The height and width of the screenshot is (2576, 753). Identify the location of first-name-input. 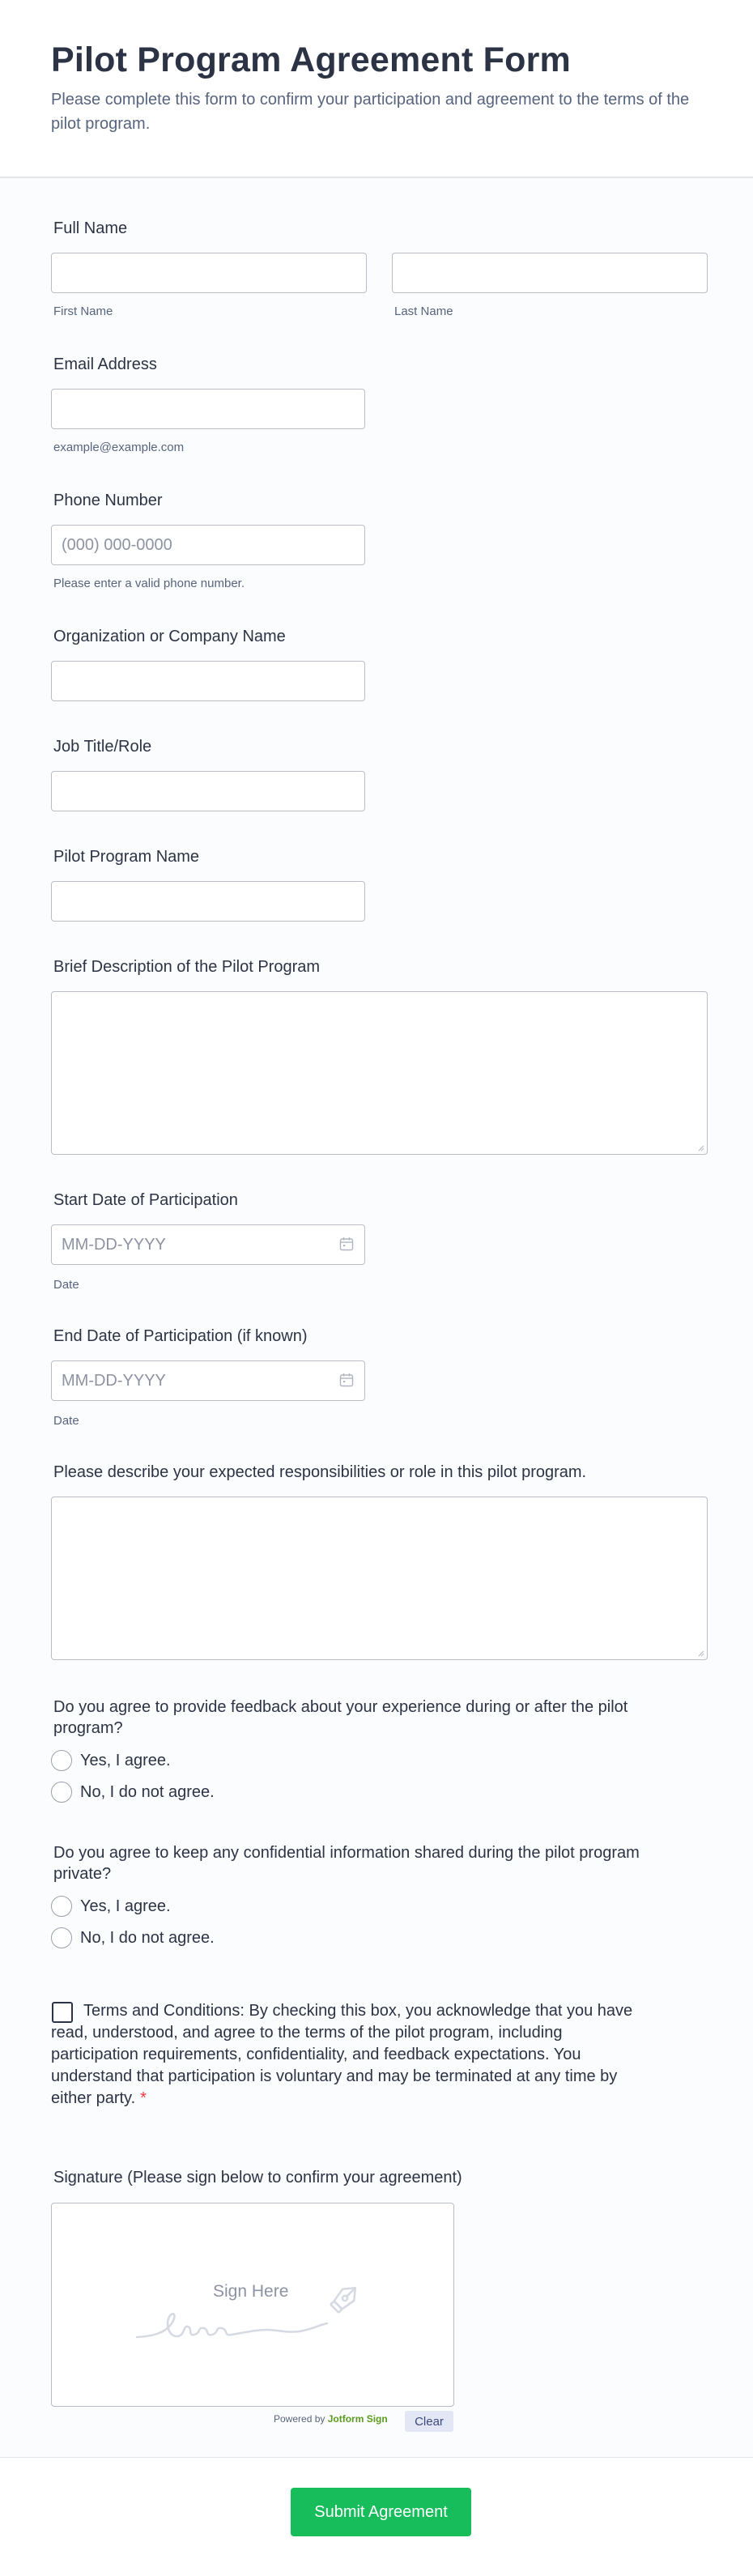
(209, 273).